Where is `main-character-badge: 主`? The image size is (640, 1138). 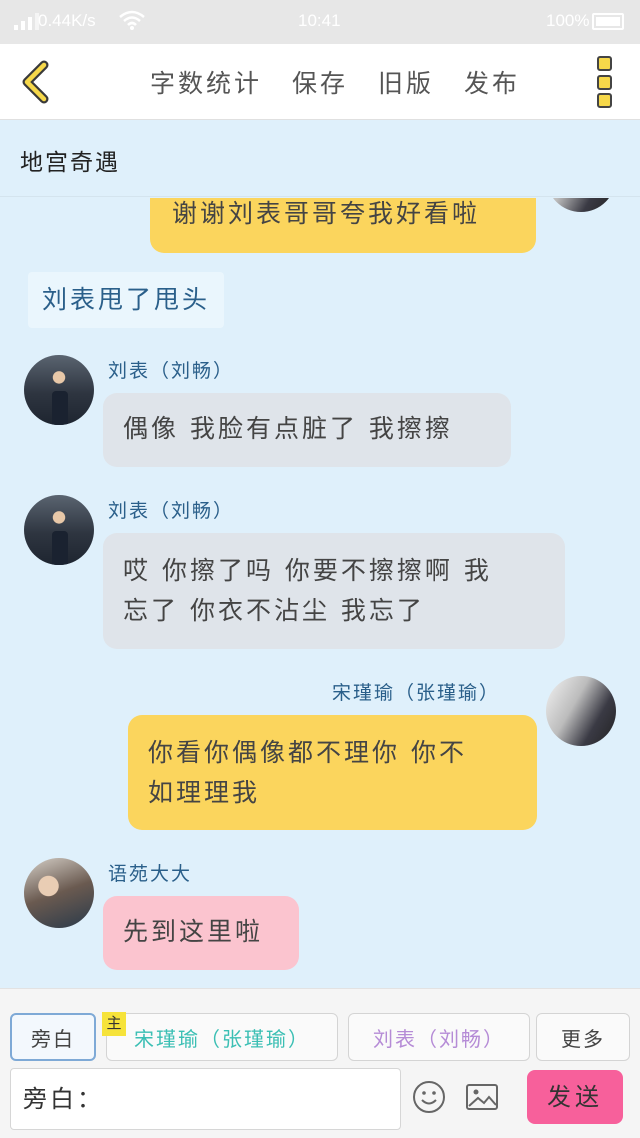
main-character-badge: 主 is located at coordinates (114, 1024).